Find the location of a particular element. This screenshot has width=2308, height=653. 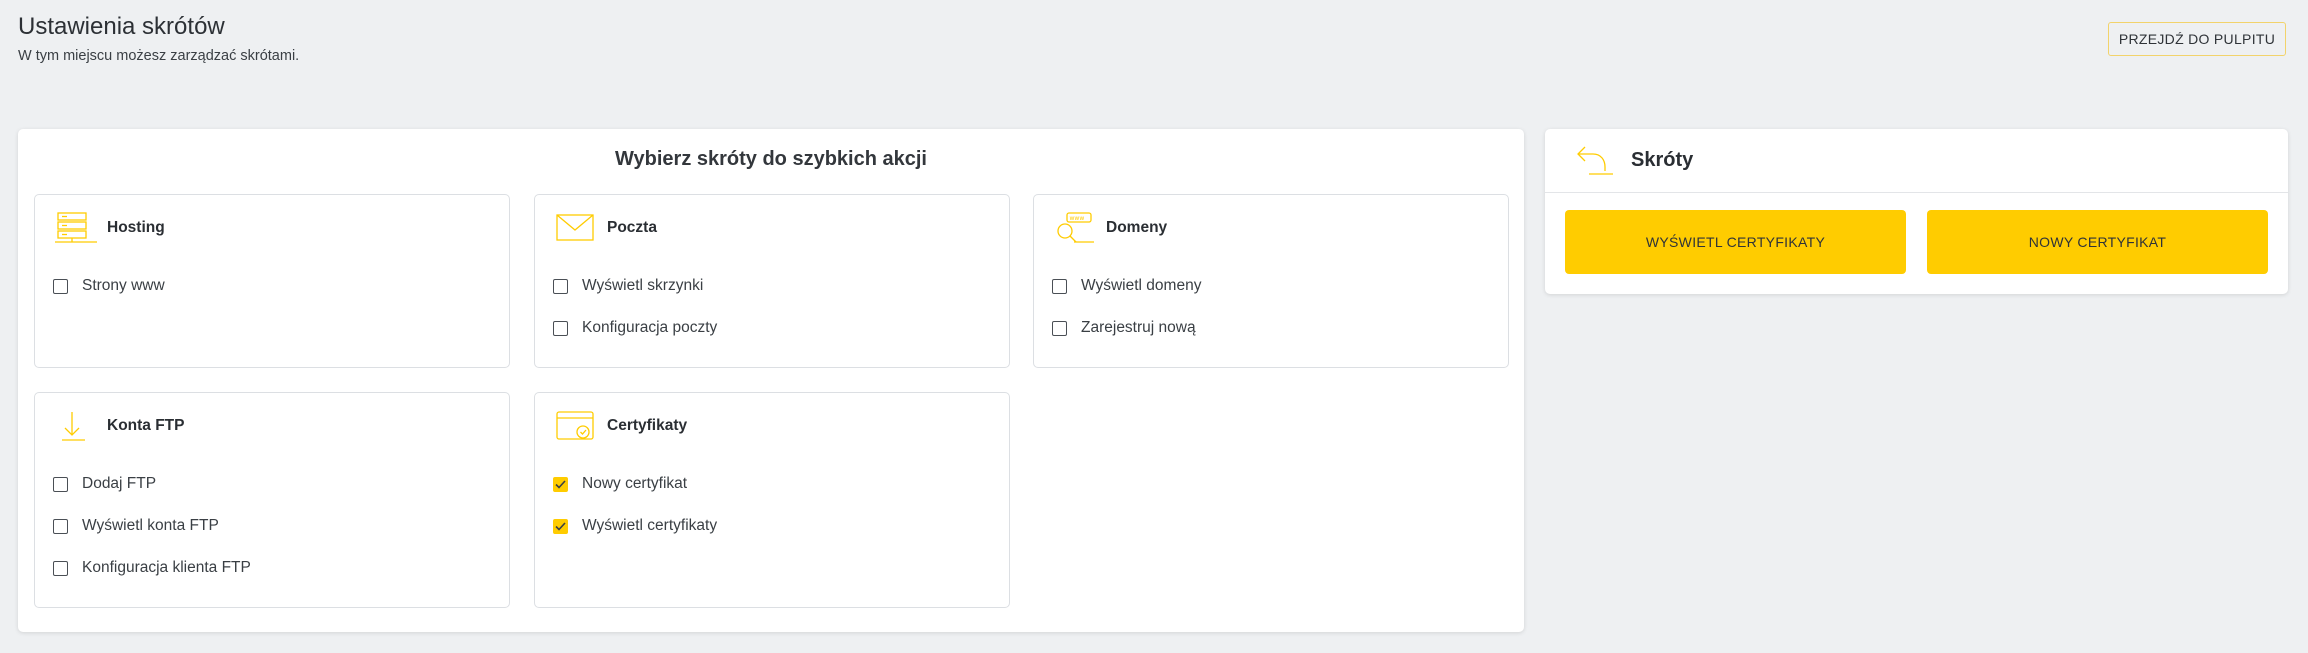

option-label: Konfiguracja klienta FTP is located at coordinates (166, 567).